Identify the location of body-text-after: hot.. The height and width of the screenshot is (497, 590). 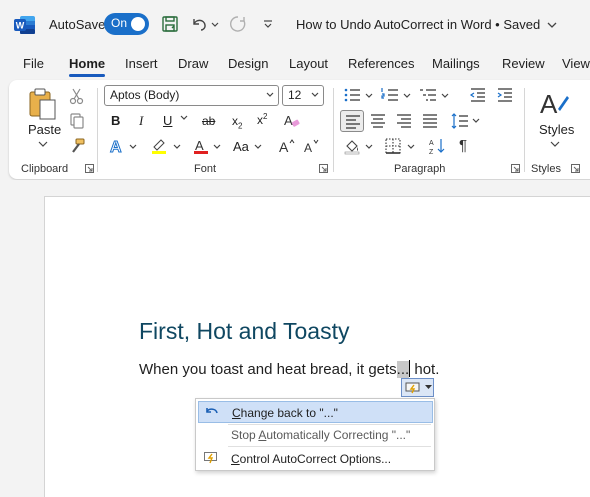
(425, 369).